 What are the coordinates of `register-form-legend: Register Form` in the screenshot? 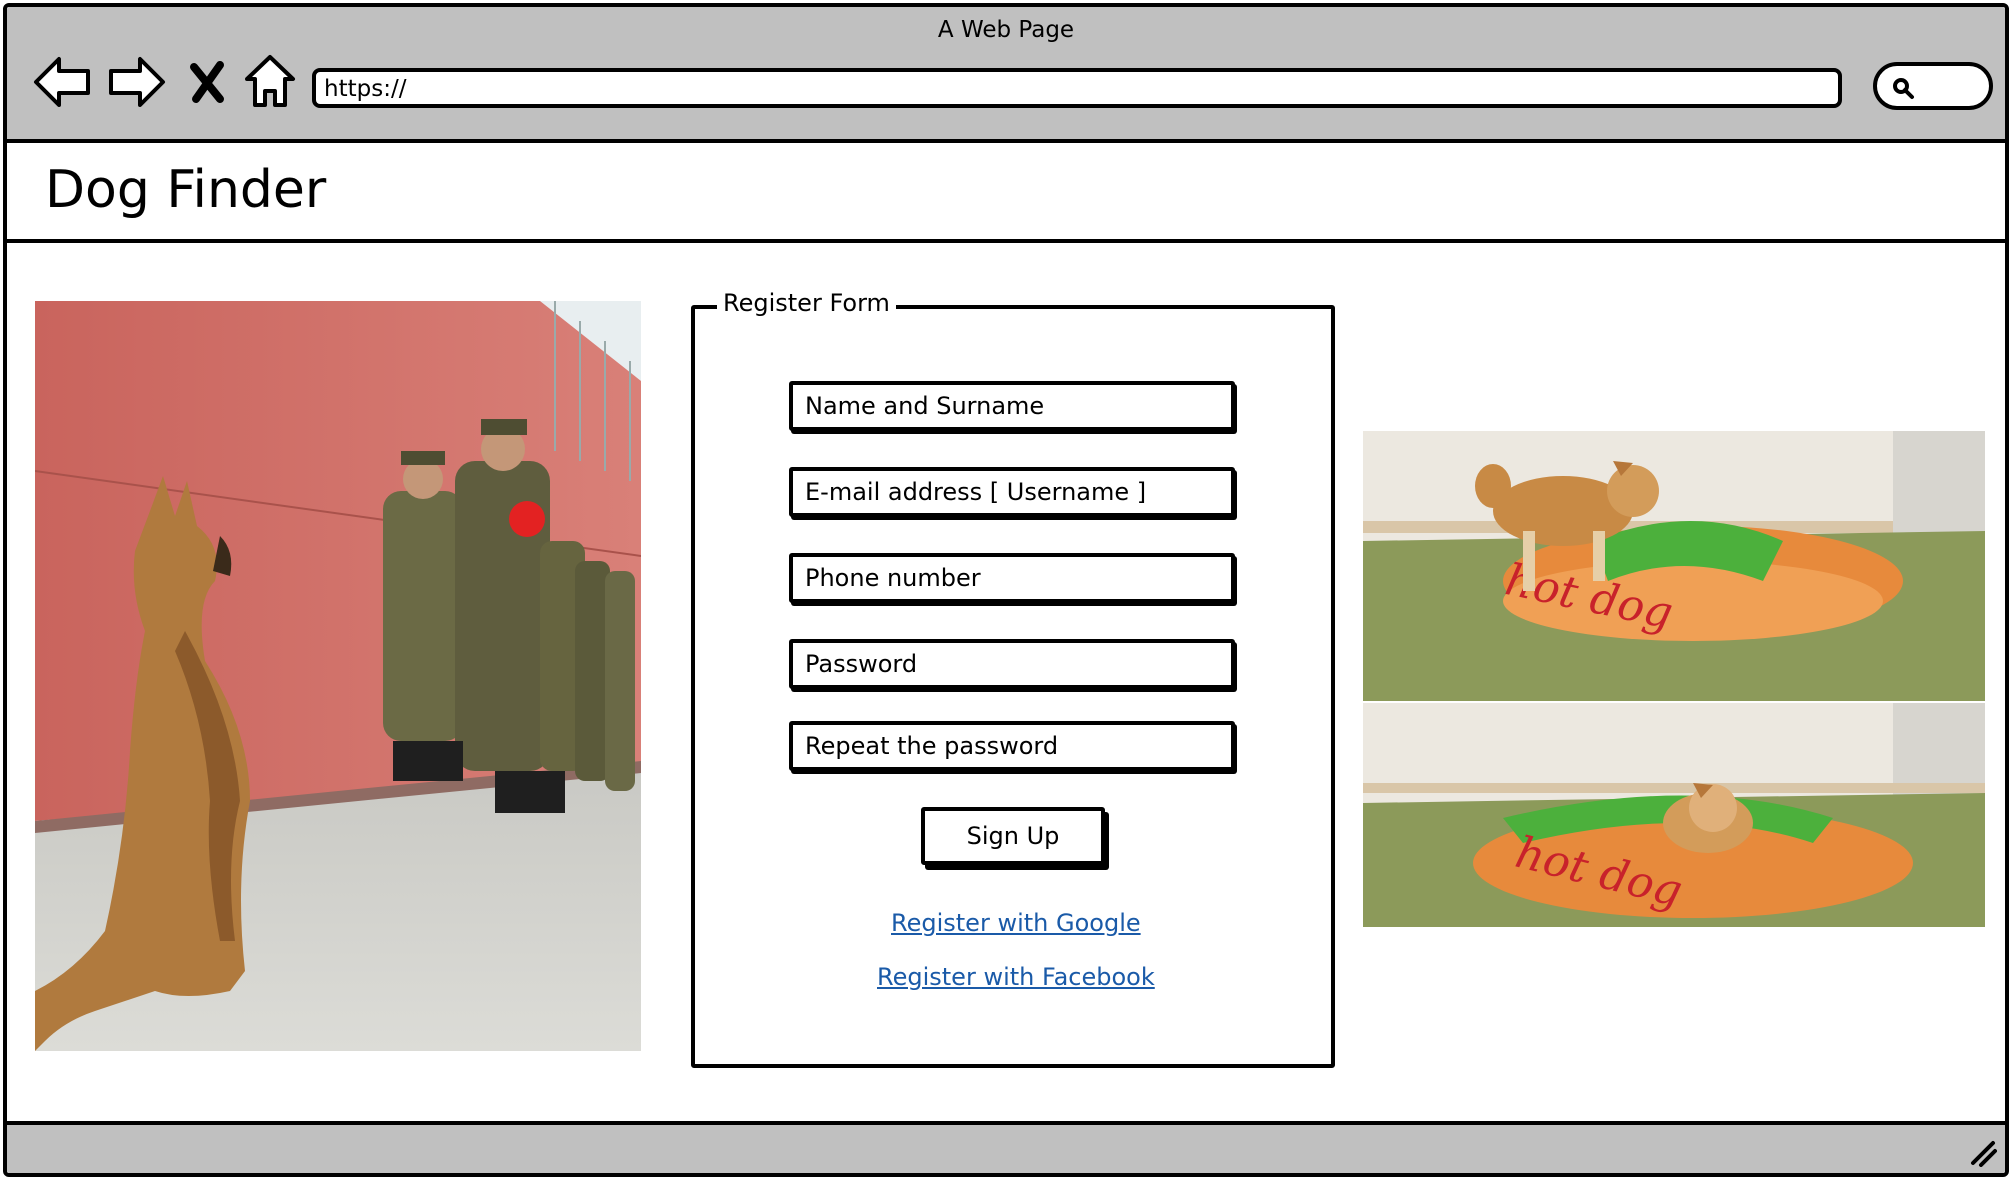 It's located at (806, 303).